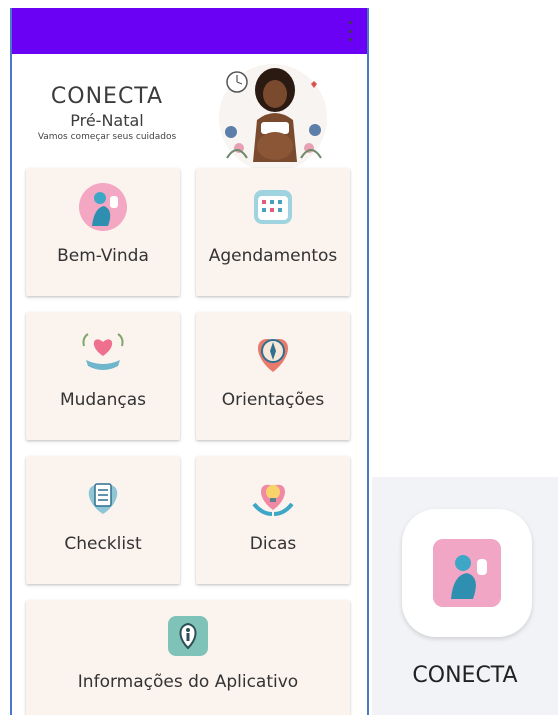 The height and width of the screenshot is (715, 558). I want to click on app-subtitle: Pré-Natal, so click(107, 120).